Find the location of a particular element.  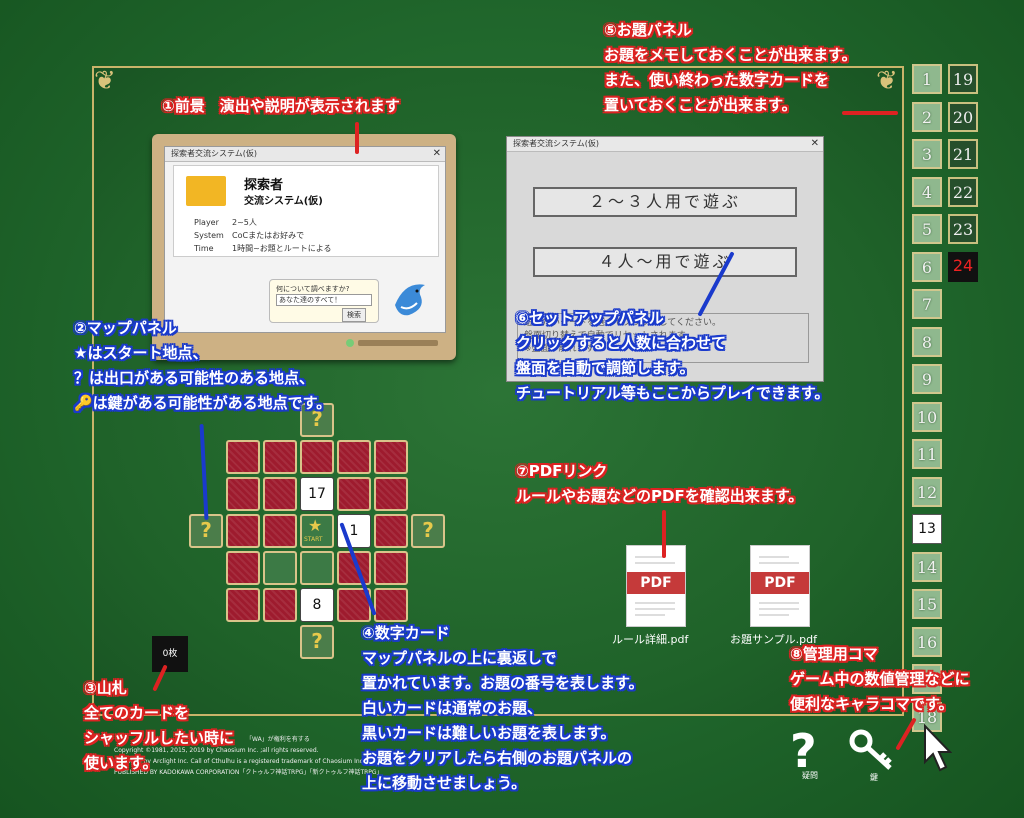

subheading: 交流システム(仮) is located at coordinates (283, 201).